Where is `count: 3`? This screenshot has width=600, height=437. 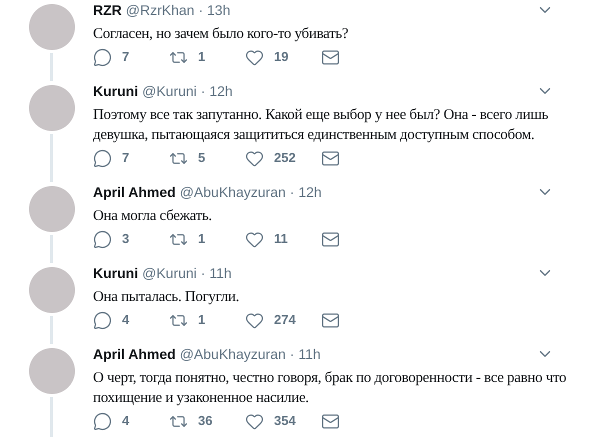
count: 3 is located at coordinates (126, 239).